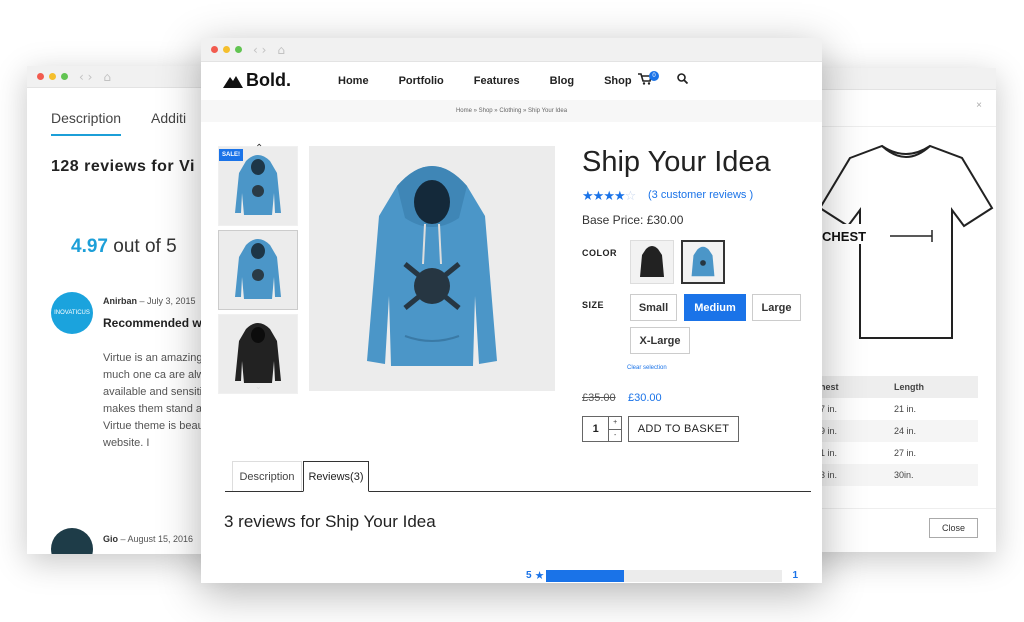 The height and width of the screenshot is (622, 1024). I want to click on close-button: Close, so click(953, 528).